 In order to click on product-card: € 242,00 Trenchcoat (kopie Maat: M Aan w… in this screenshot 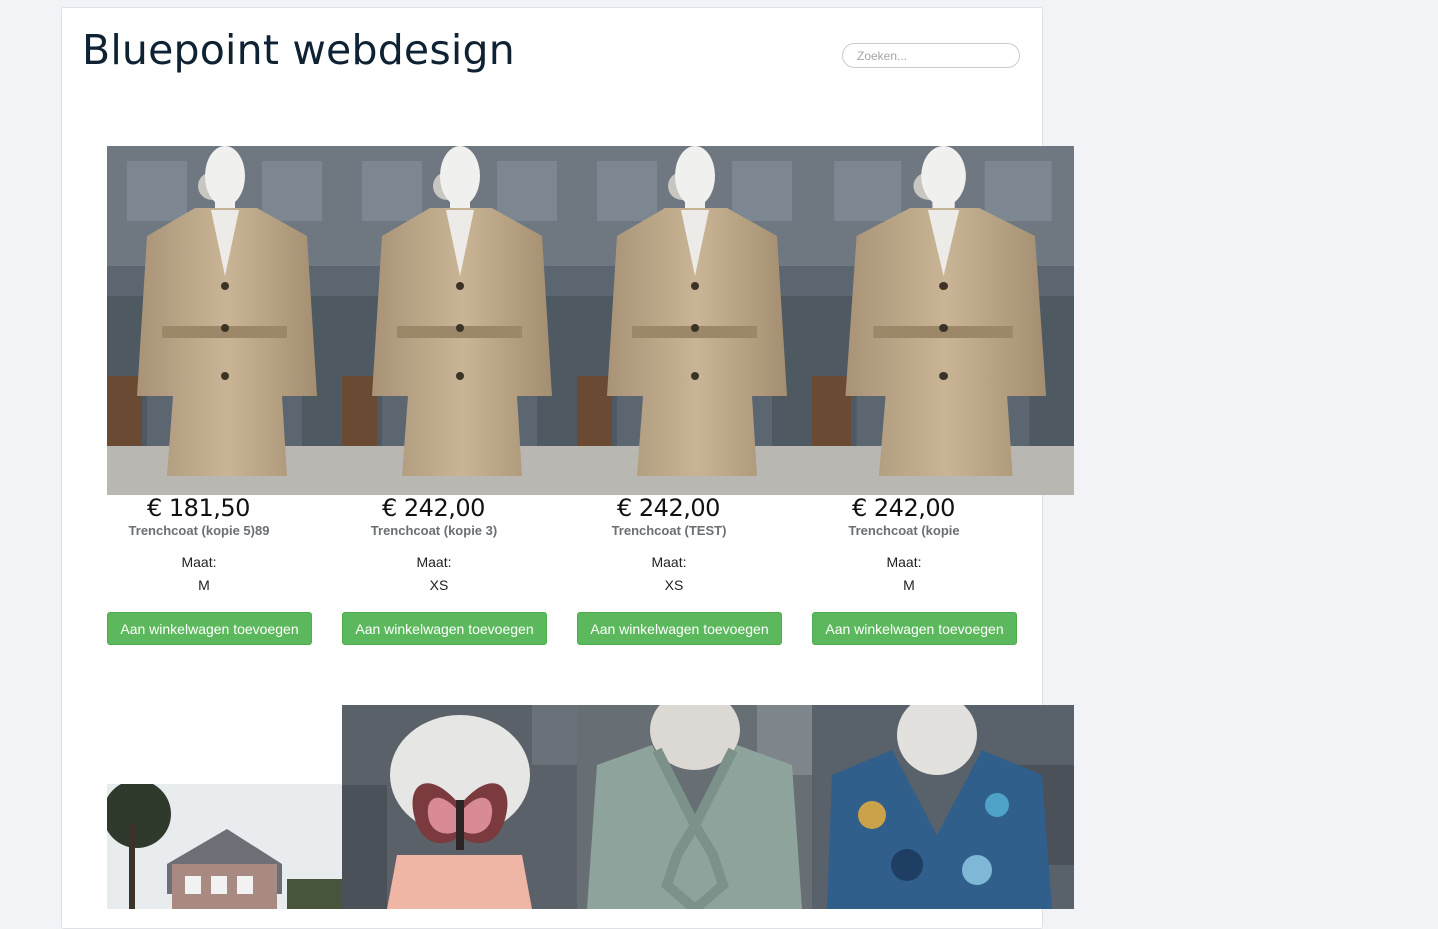, I will do `click(943, 396)`.